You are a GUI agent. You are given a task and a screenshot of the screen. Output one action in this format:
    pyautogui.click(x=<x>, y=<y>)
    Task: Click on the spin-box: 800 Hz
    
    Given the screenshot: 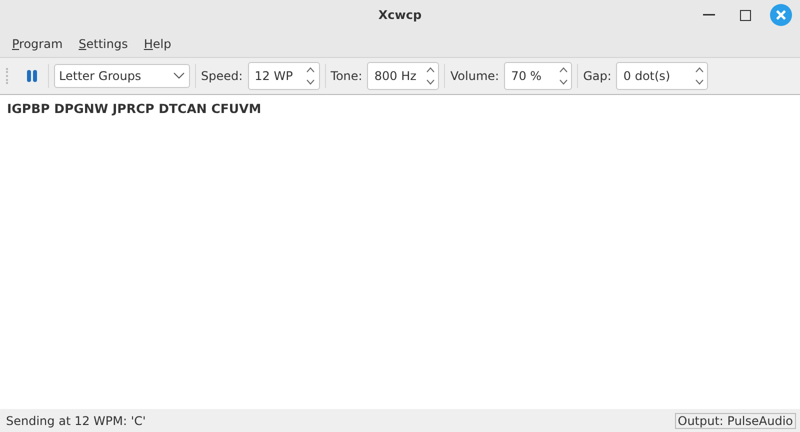 What is the action you would take?
    pyautogui.click(x=403, y=76)
    